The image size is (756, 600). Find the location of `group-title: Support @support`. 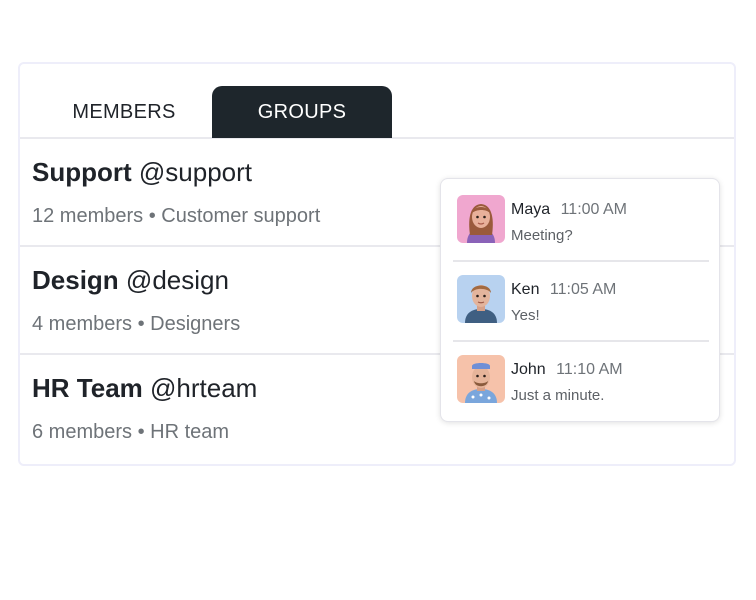

group-title: Support @support is located at coordinates (142, 172).